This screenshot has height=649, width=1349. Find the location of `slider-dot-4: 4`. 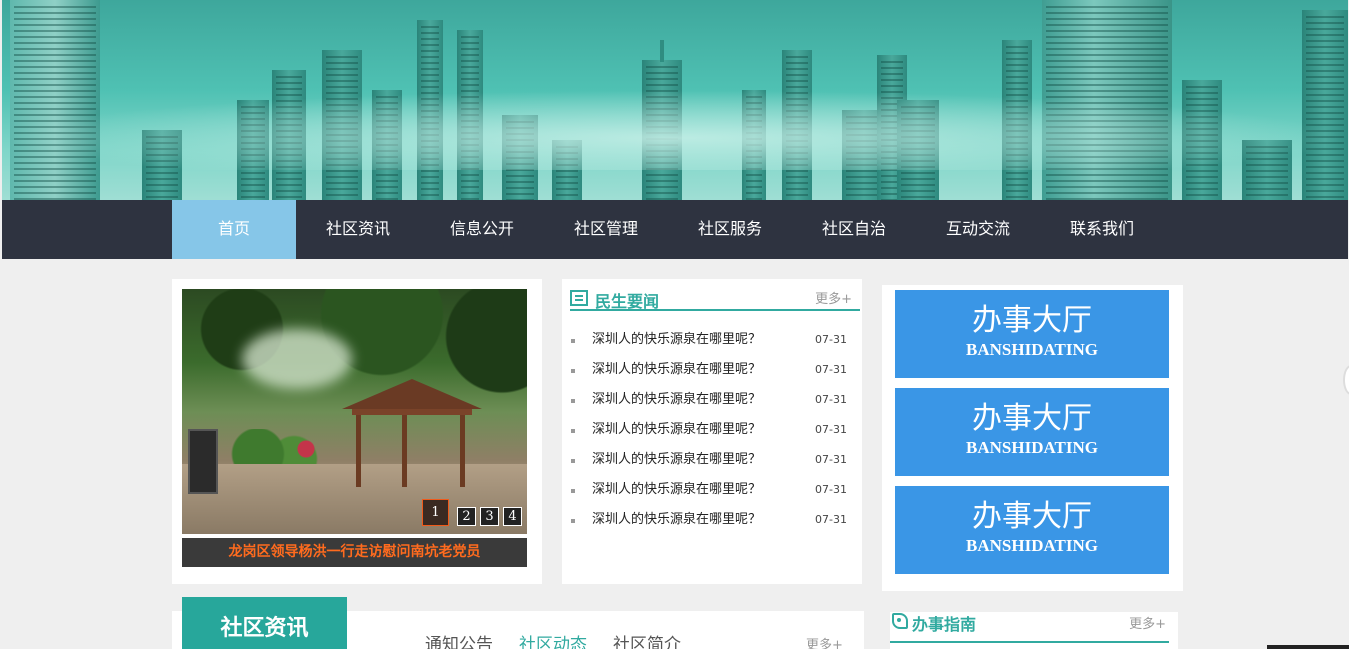

slider-dot-4: 4 is located at coordinates (512, 516).